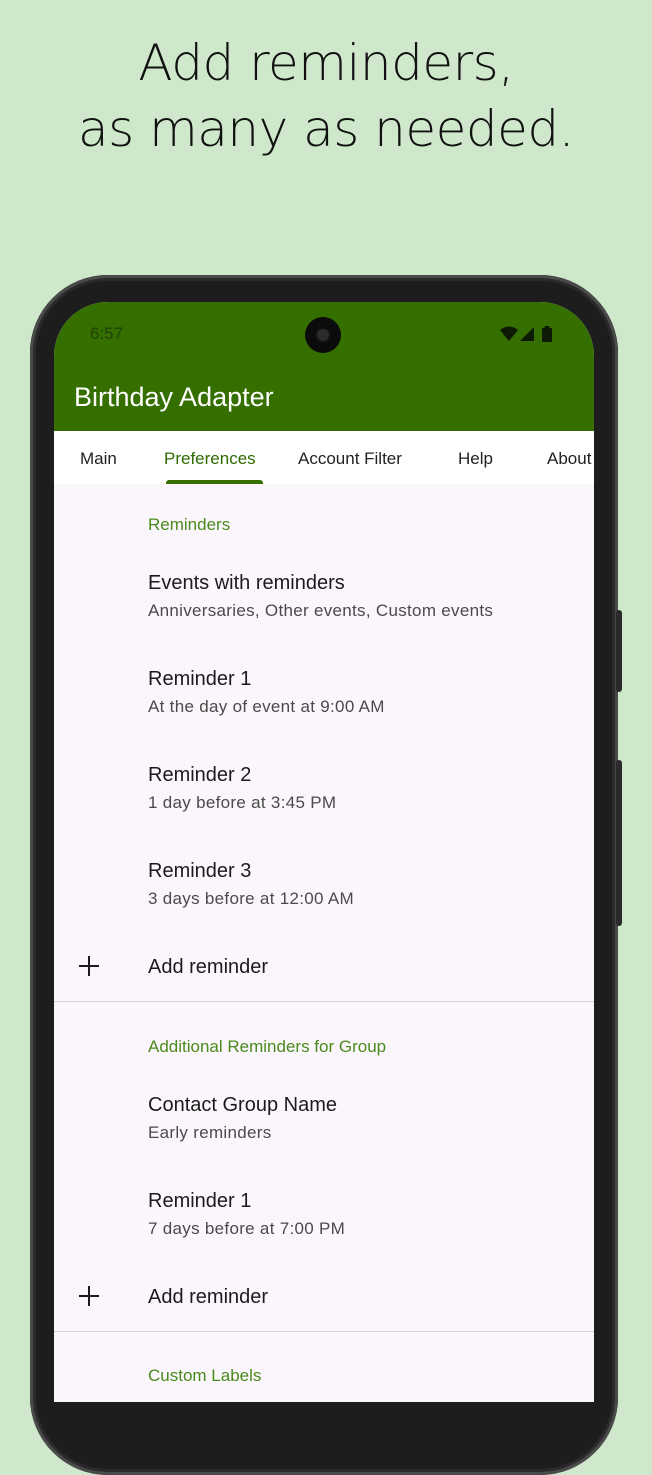 Image resolution: width=652 pixels, height=1475 pixels. What do you see at coordinates (199, 679) in the screenshot?
I see `pref-reminder-1: Reminder 1` at bounding box center [199, 679].